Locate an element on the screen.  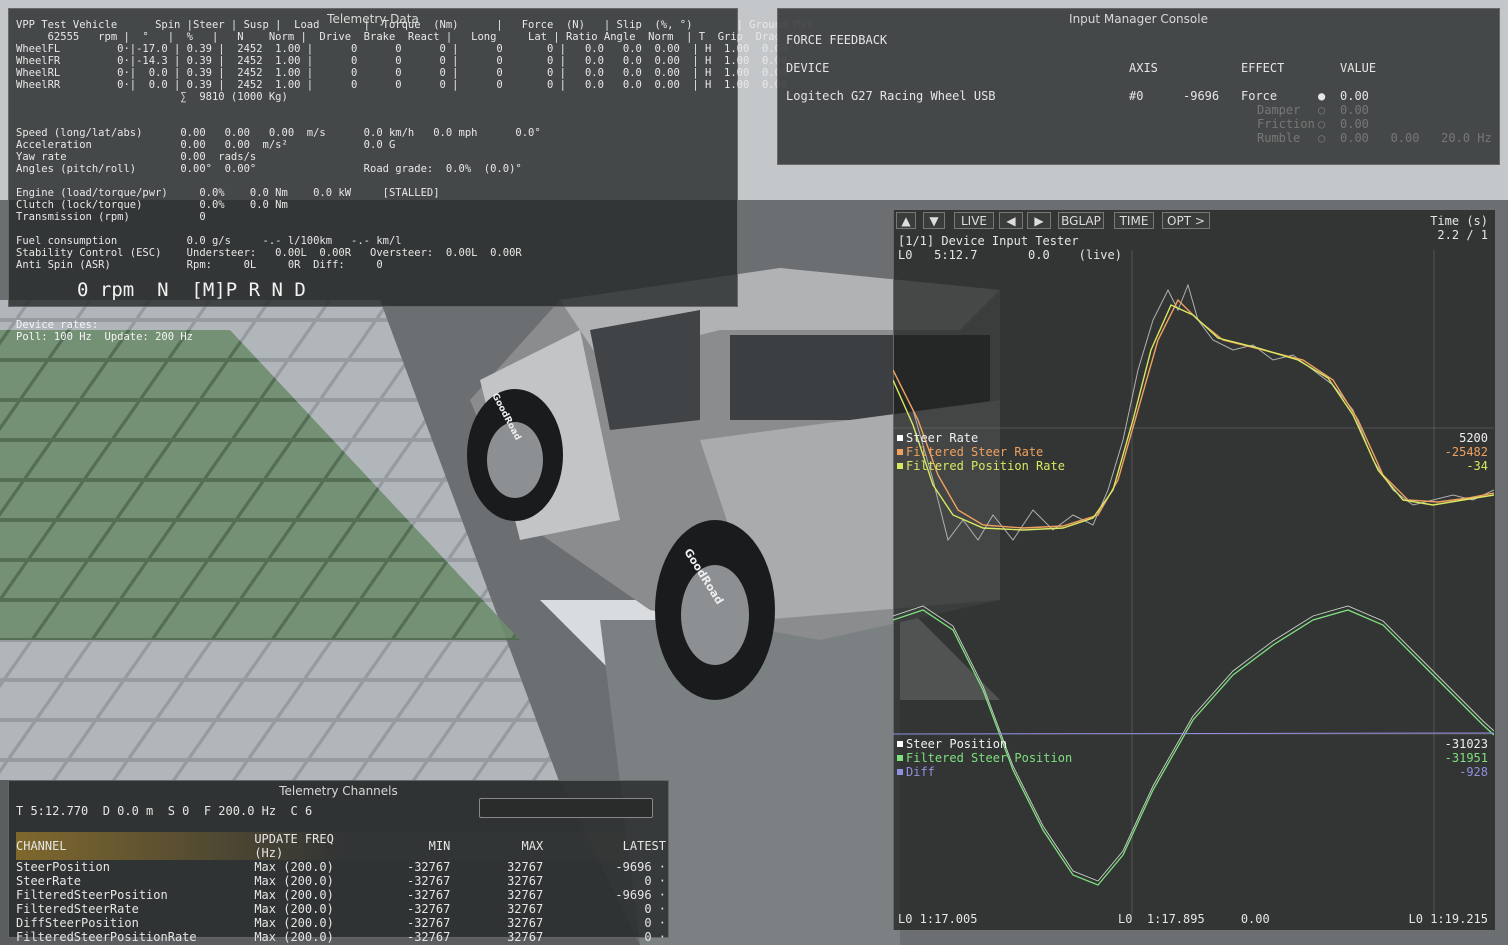
time-scale: 2.2 / 1 is located at coordinates (1462, 235).